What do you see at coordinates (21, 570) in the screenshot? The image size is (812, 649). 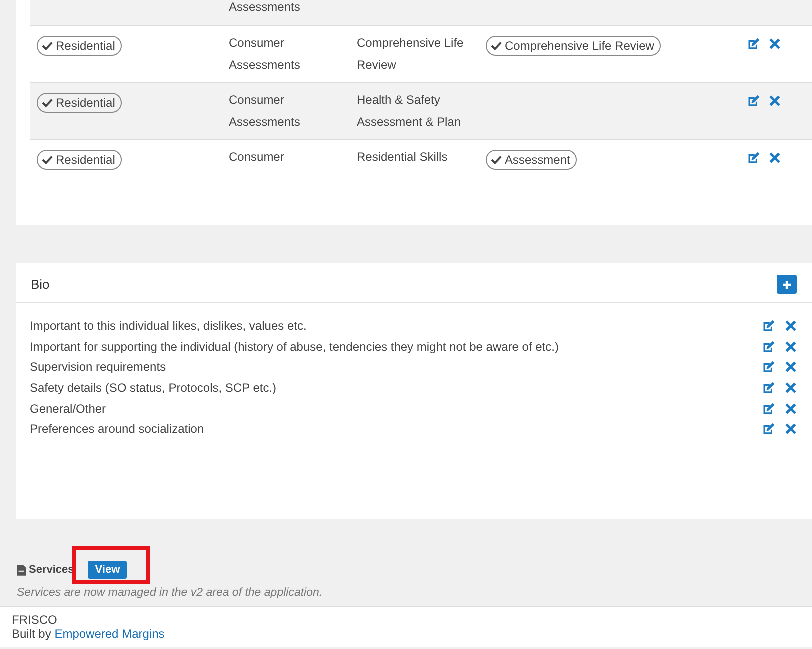 I see `document-icon` at bounding box center [21, 570].